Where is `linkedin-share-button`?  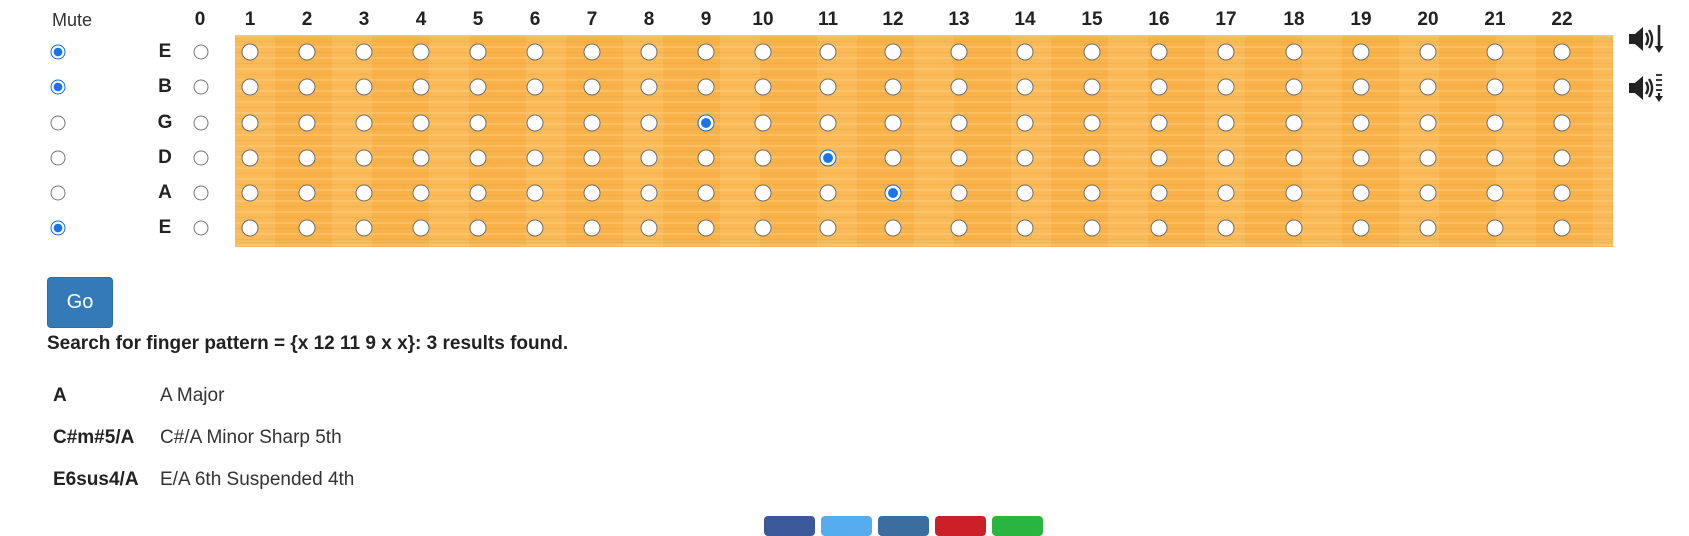
linkedin-share-button is located at coordinates (903, 526).